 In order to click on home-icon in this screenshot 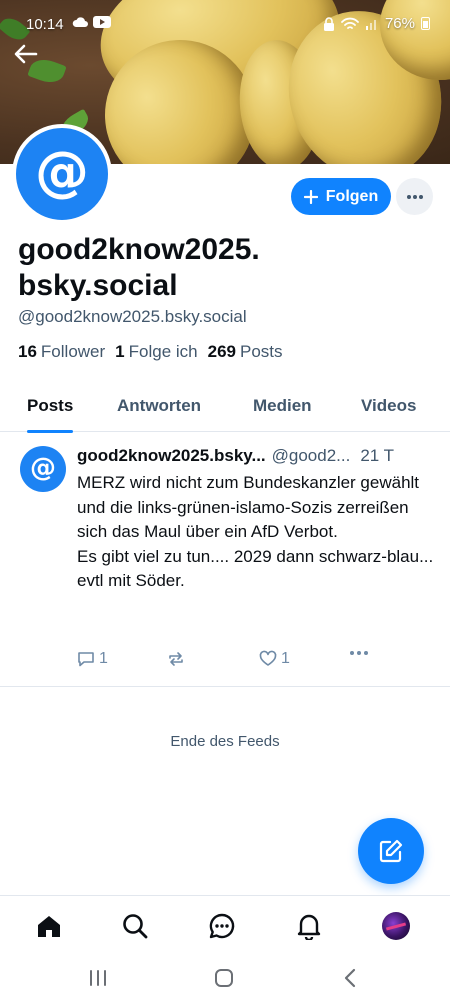, I will do `click(49, 926)`.